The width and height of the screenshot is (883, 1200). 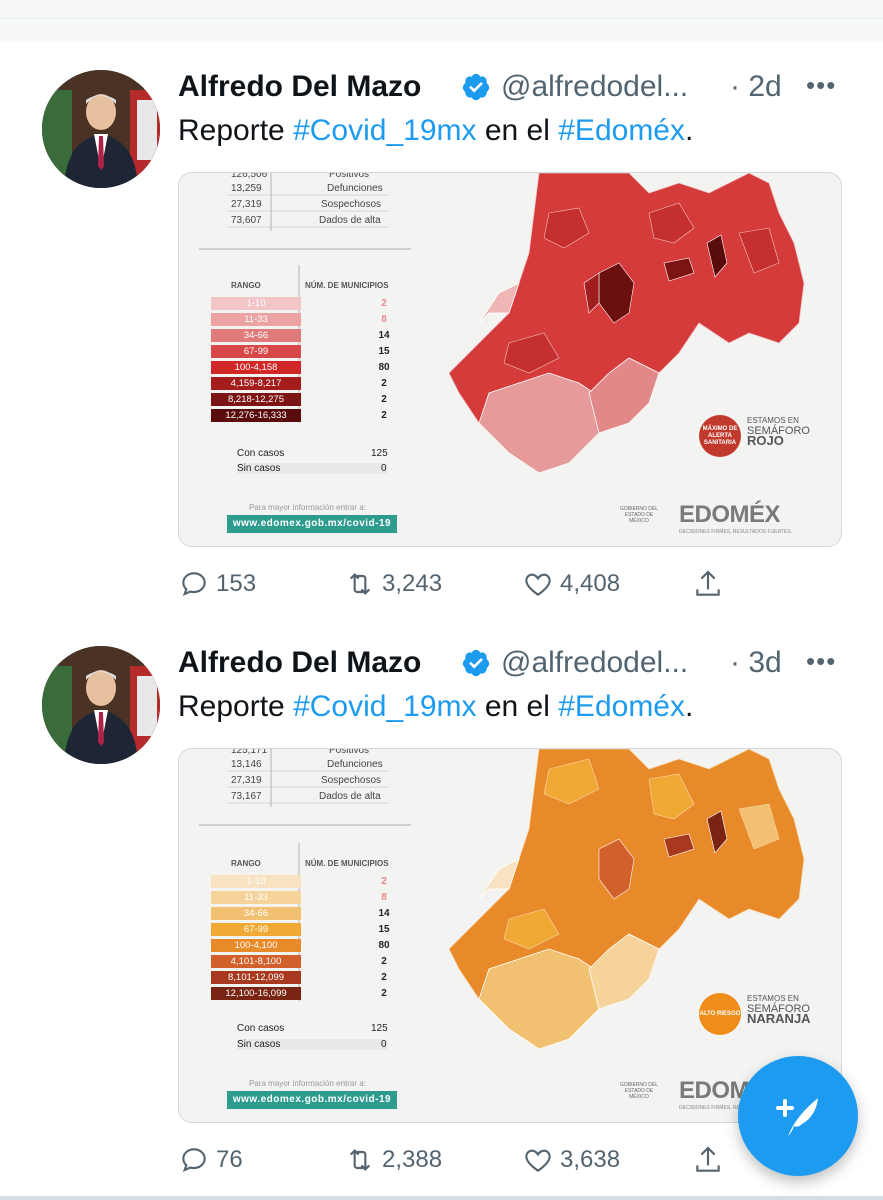 I want to click on retweet-icon, so click(x=360, y=584).